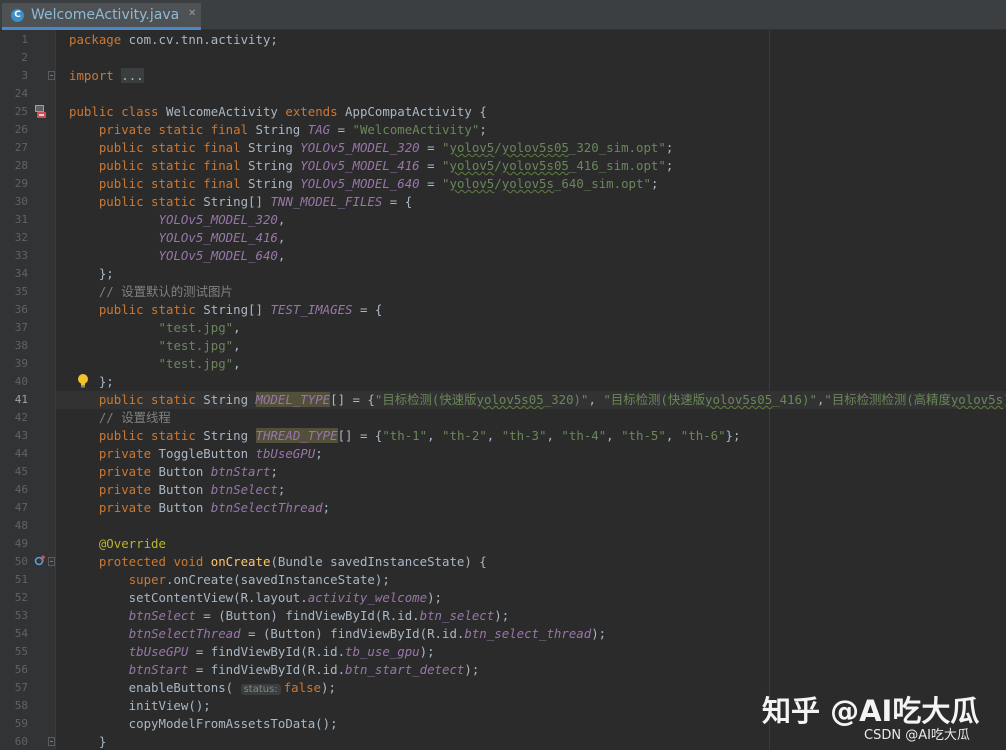 The height and width of the screenshot is (750, 1006). I want to click on line-number: 58, so click(21, 705).